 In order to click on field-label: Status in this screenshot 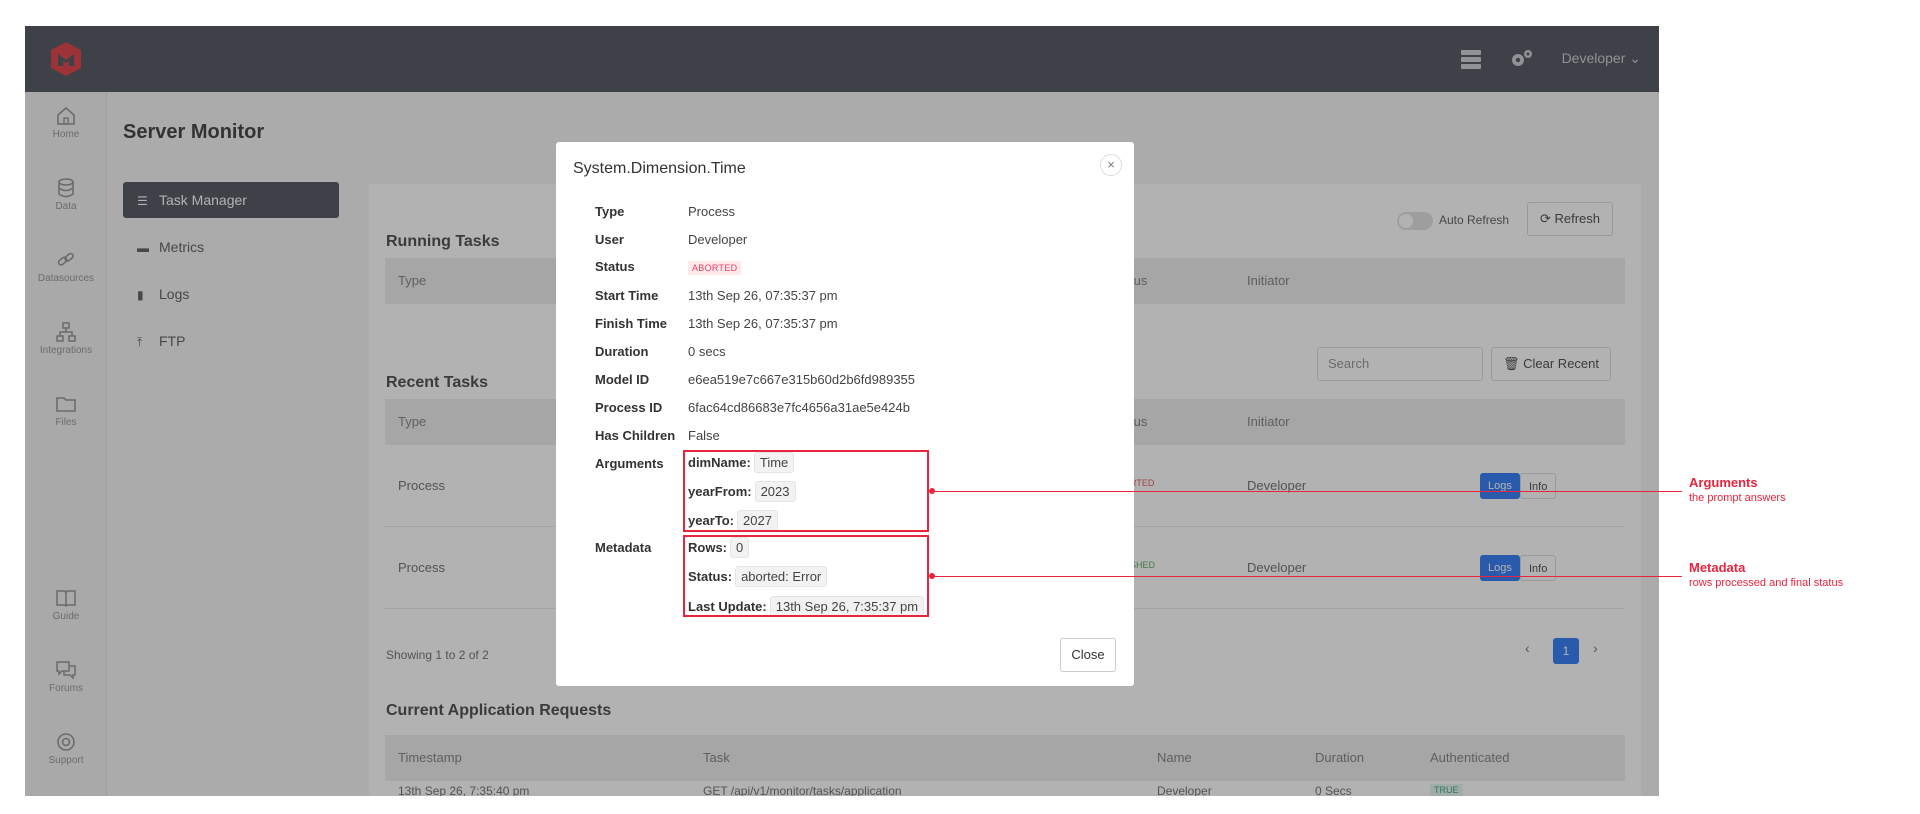, I will do `click(615, 266)`.